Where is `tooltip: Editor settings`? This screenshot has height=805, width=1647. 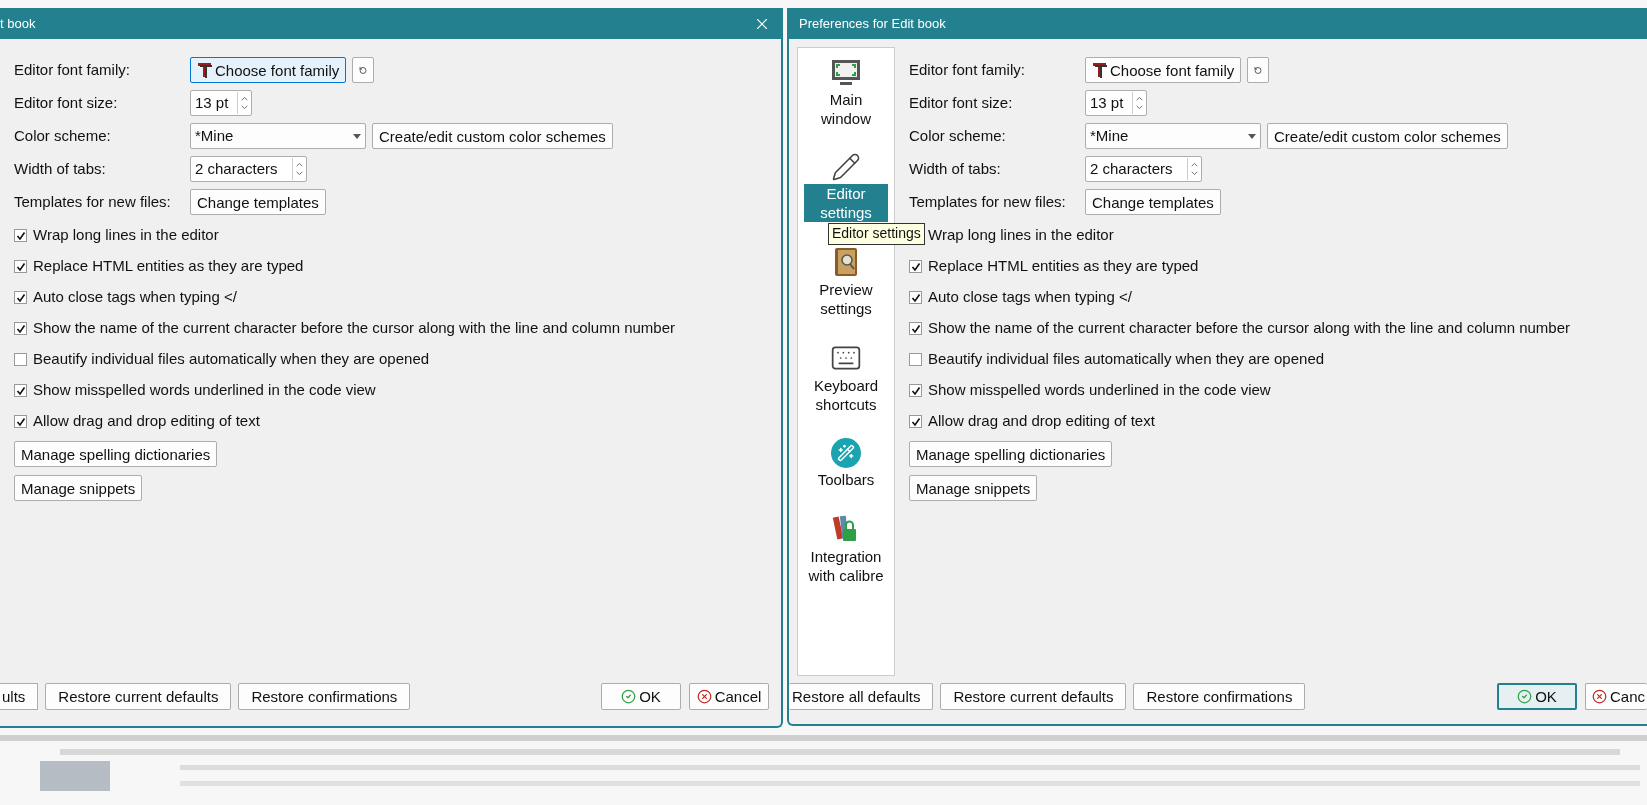
tooltip: Editor settings is located at coordinates (876, 234).